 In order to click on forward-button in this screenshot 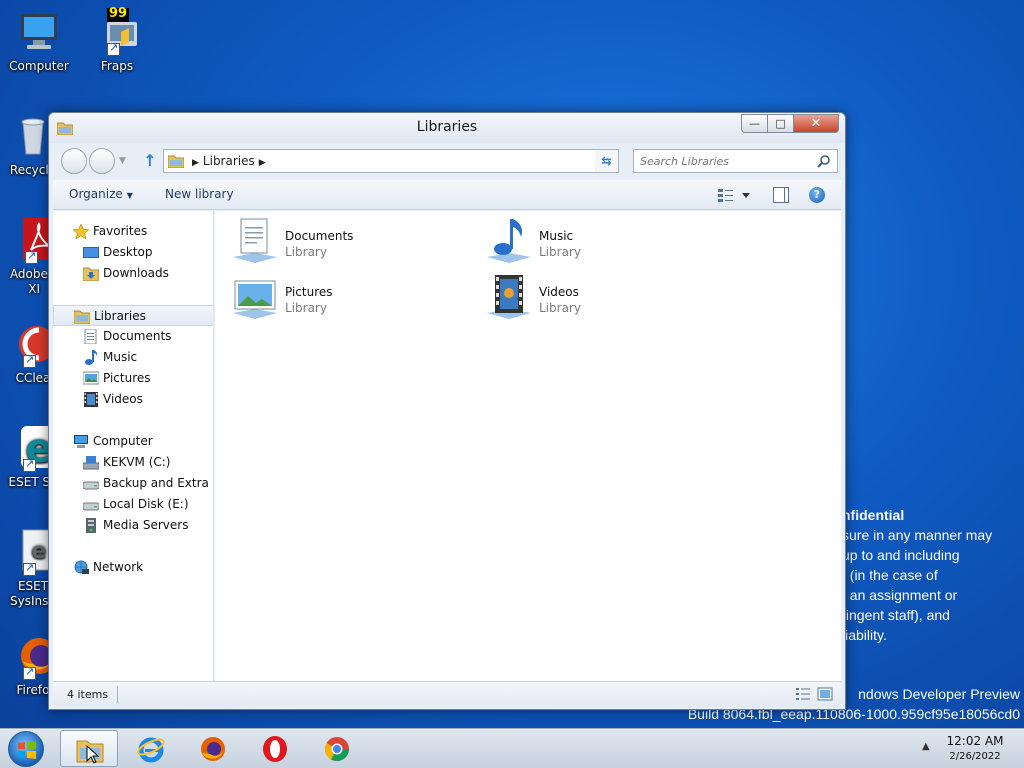, I will do `click(102, 161)`.